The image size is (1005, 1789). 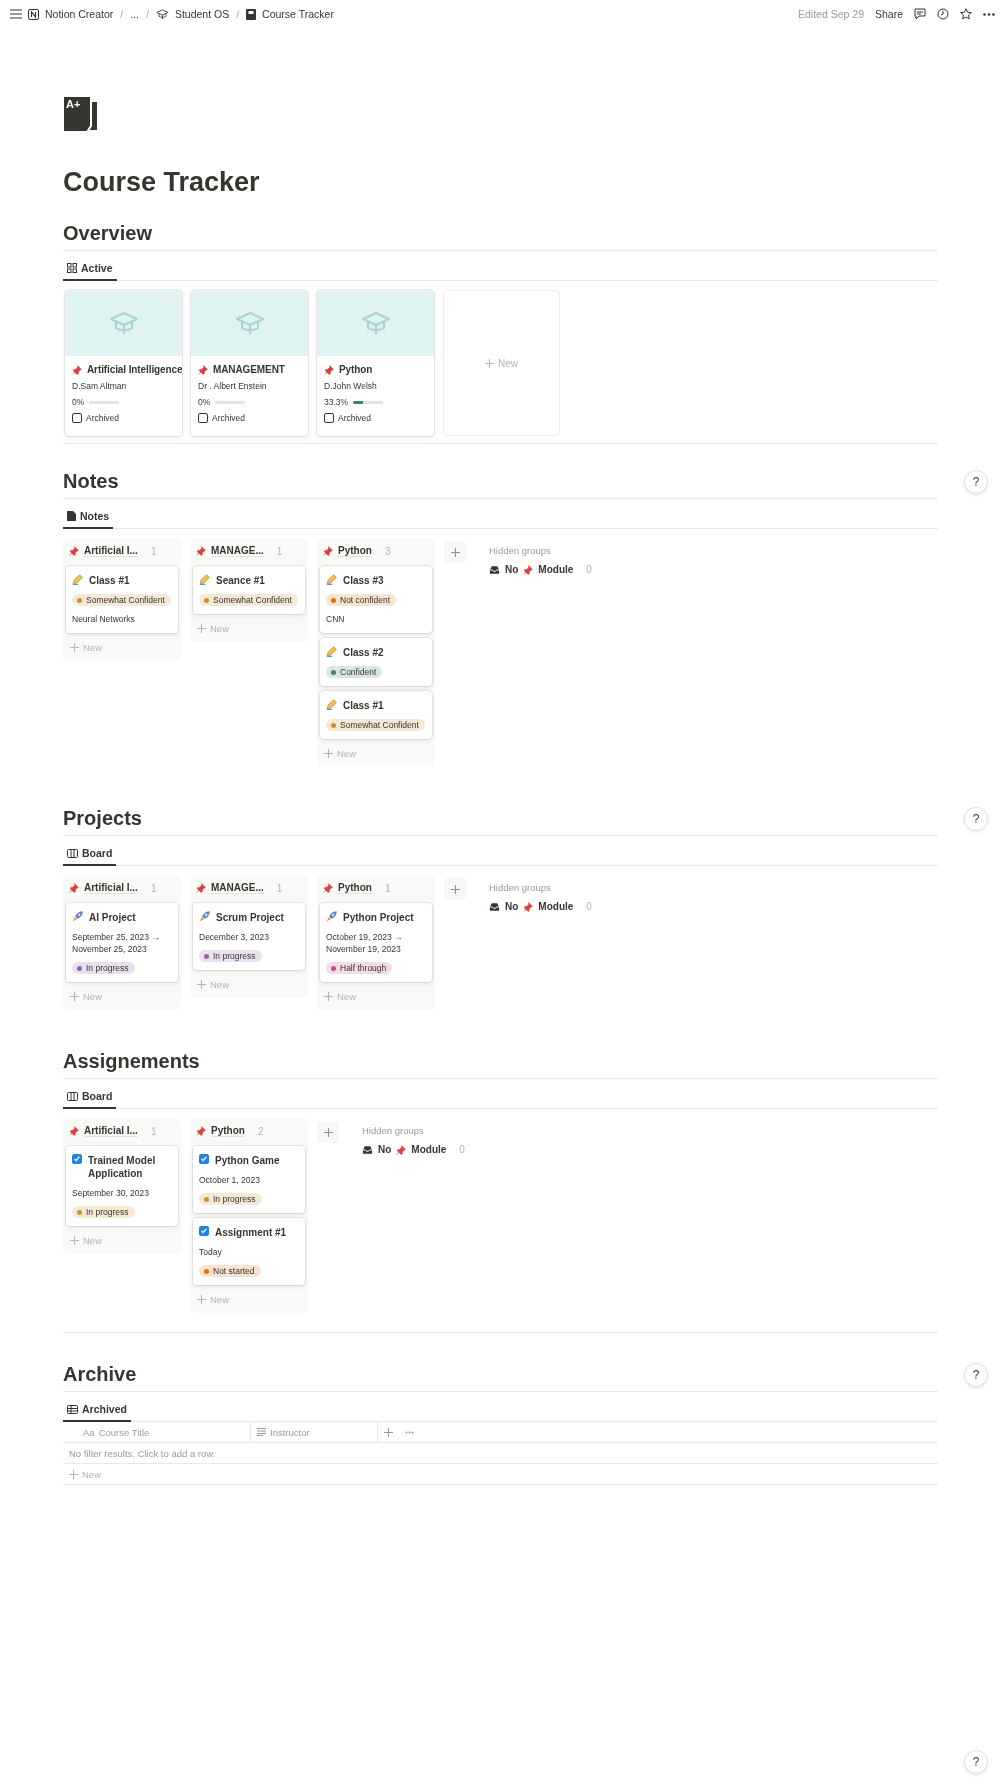 I want to click on card-note: Neural Networks, so click(x=103, y=619).